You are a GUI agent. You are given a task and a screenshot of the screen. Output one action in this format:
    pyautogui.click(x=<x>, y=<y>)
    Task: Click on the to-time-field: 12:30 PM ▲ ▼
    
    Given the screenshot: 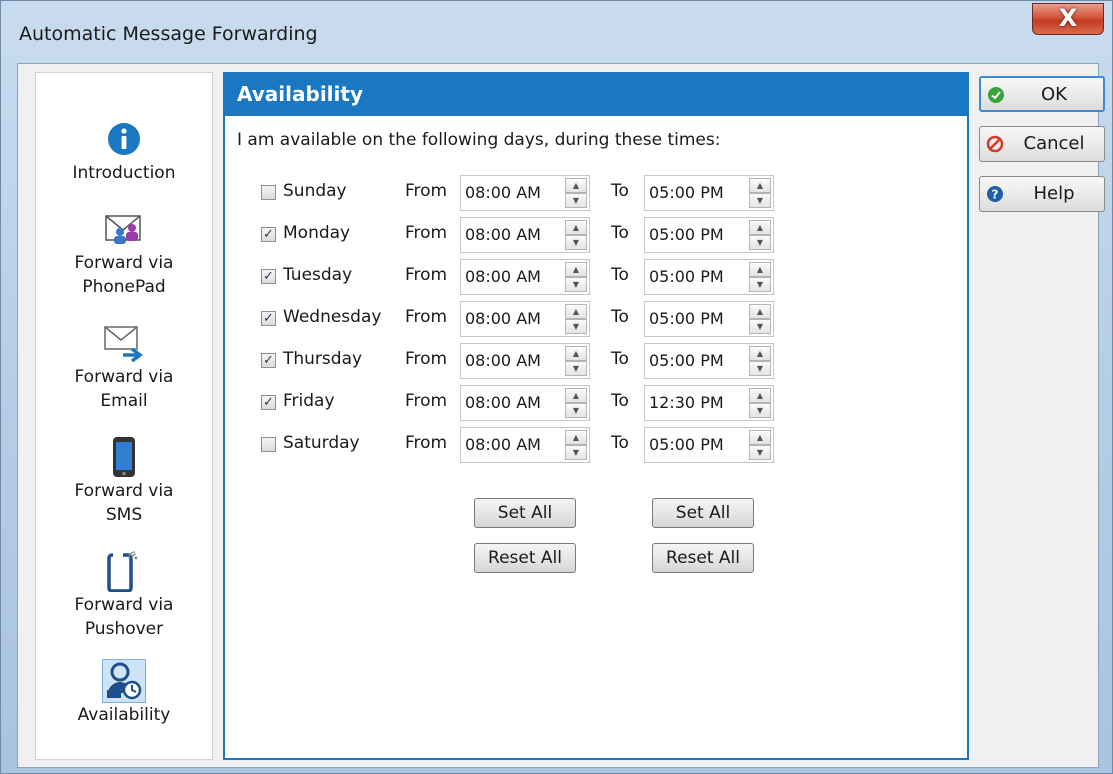 What is the action you would take?
    pyautogui.click(x=709, y=403)
    